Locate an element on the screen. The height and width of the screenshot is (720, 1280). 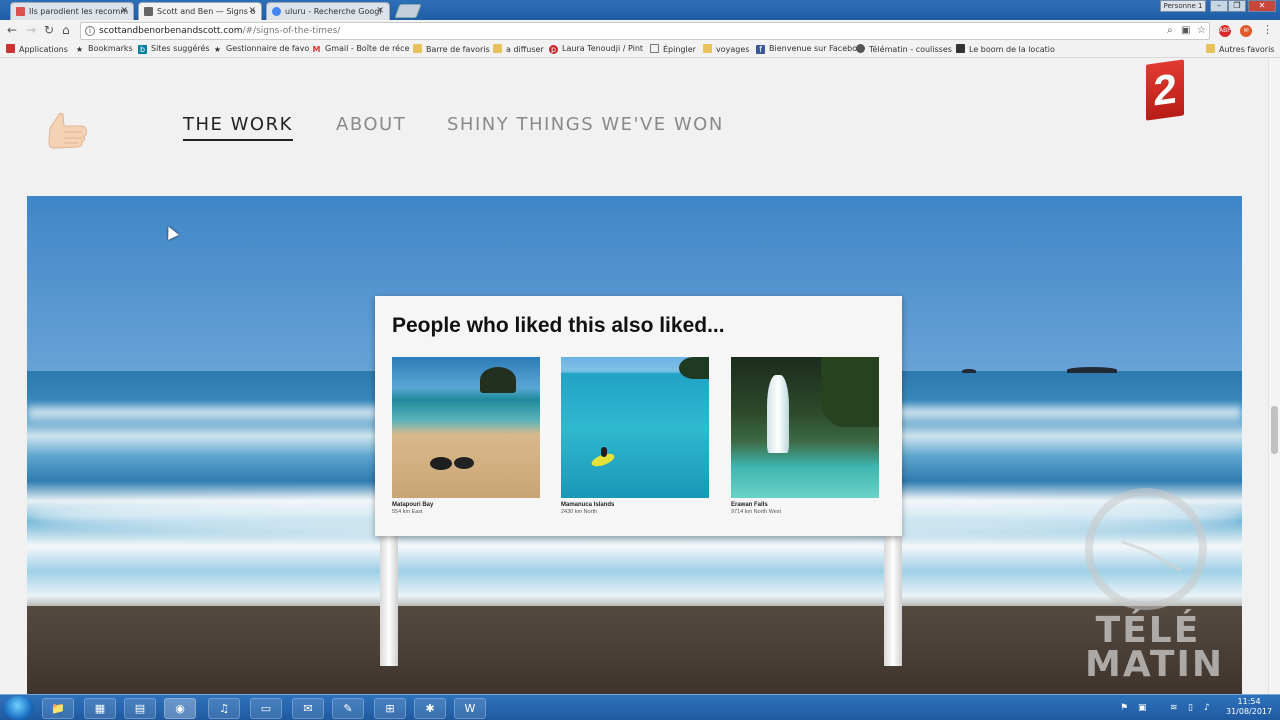
destination-card: Matapouri Bay 554 km East is located at coordinates (466, 436).